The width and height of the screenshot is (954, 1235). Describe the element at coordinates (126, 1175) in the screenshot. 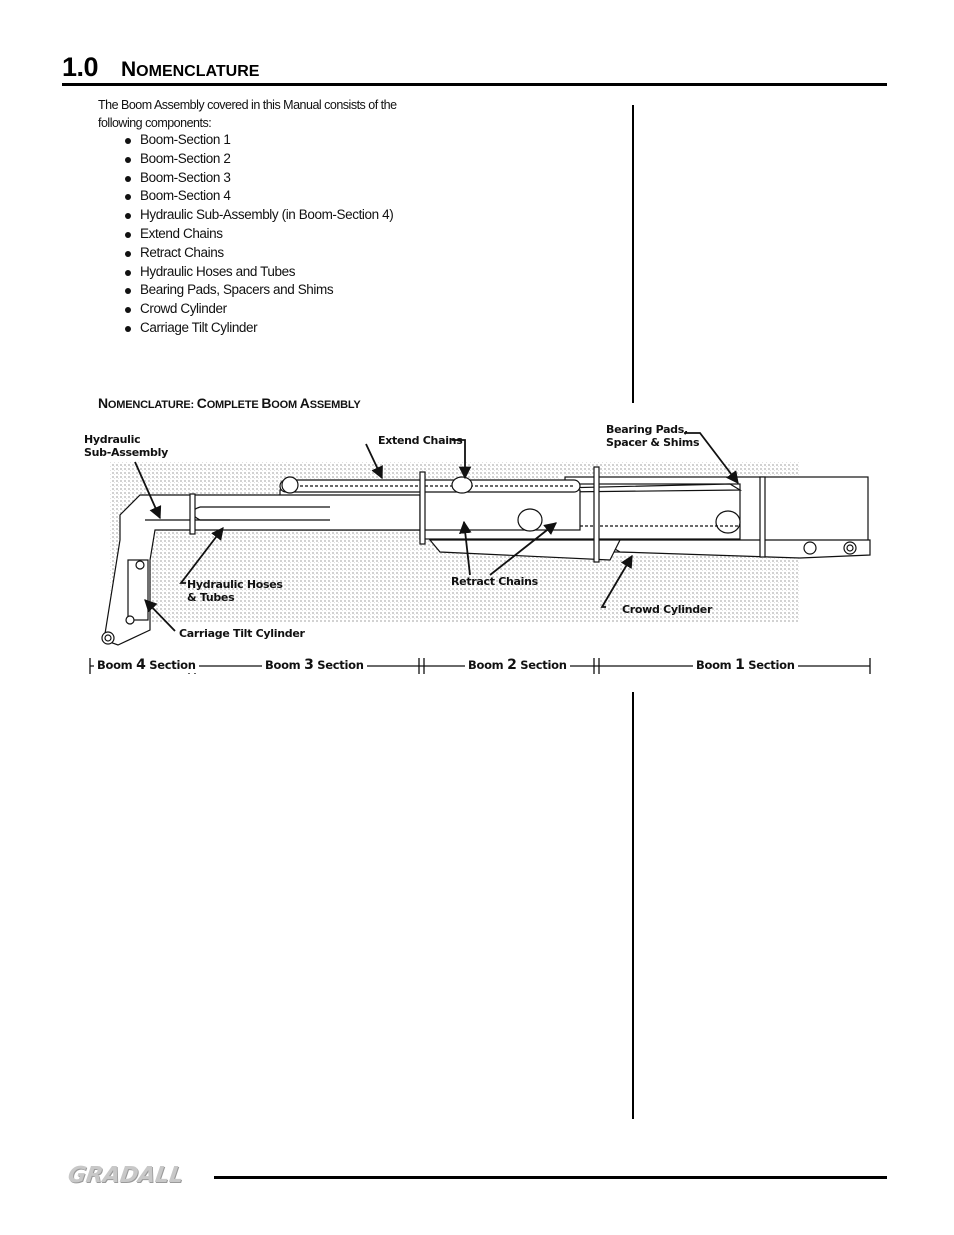

I see `gradall-logo: GRADALL` at that location.